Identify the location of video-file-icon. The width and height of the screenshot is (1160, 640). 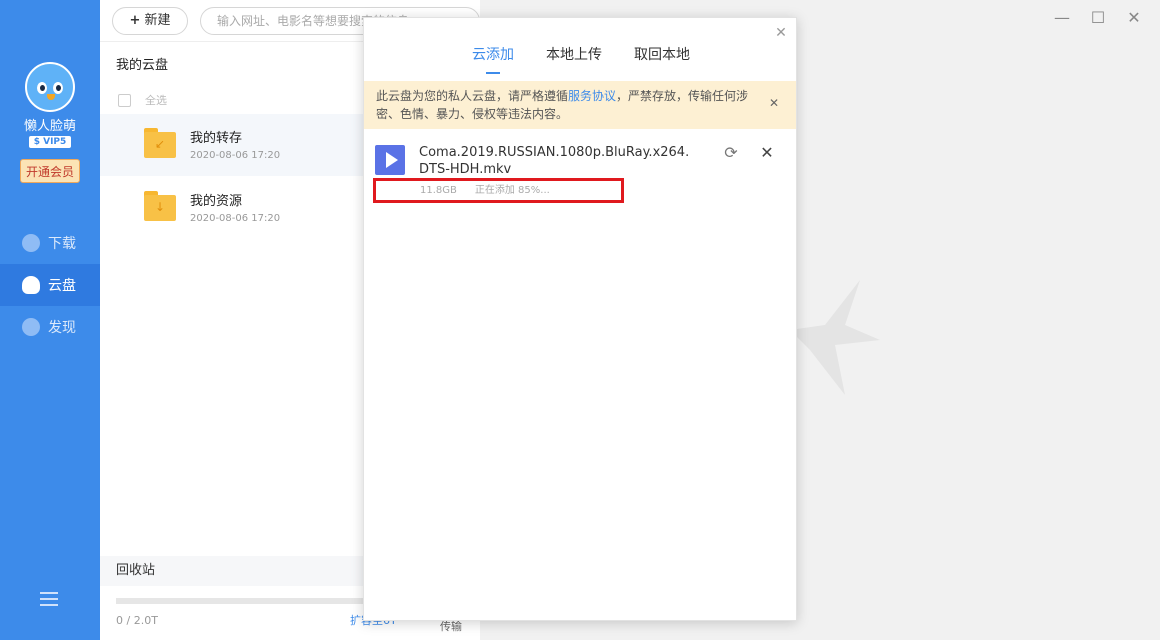
(390, 160).